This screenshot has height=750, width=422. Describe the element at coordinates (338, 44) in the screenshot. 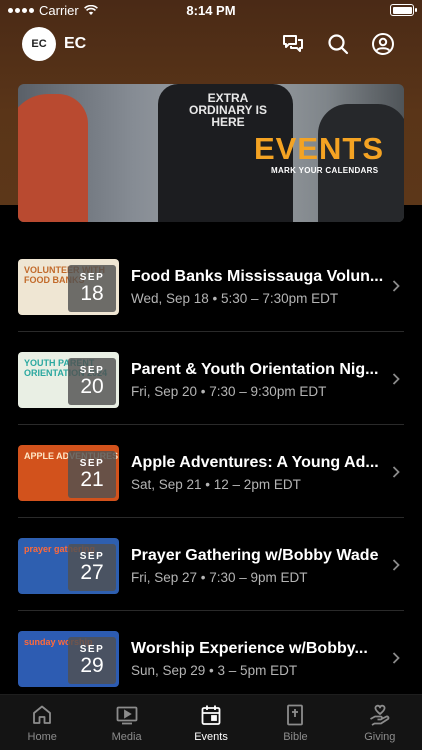

I see `search-icon` at that location.